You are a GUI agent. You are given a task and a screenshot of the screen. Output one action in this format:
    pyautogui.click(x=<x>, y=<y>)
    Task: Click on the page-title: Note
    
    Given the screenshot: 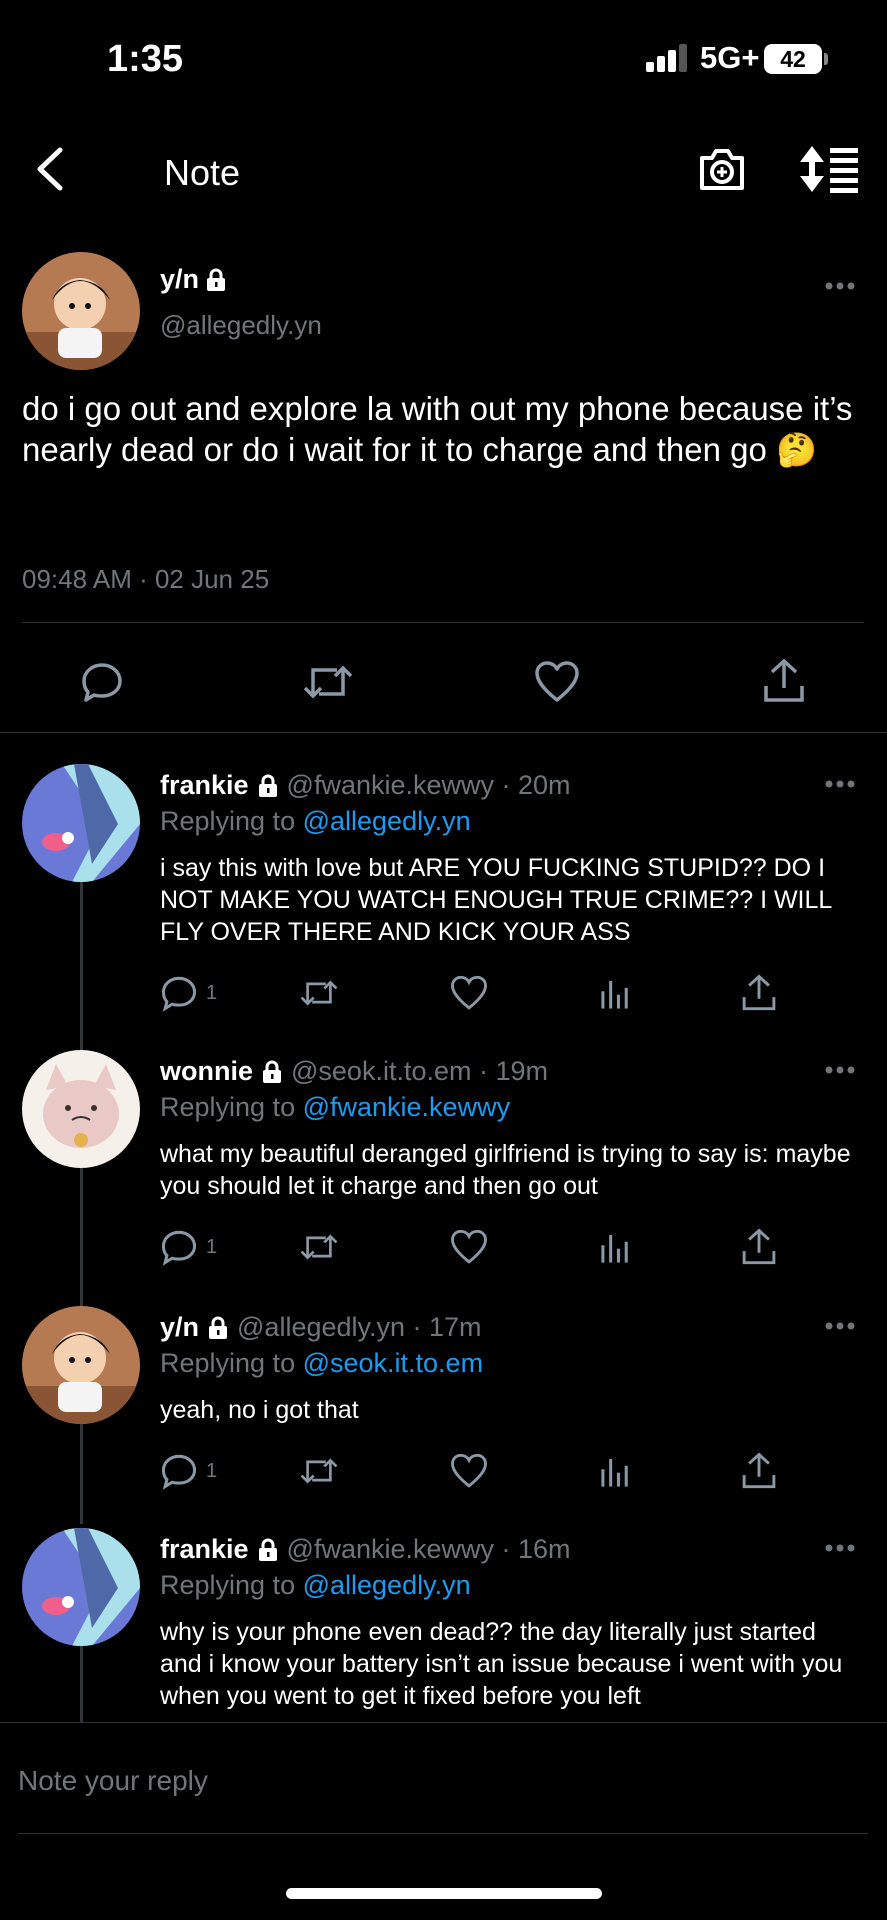 What is the action you would take?
    pyautogui.click(x=202, y=172)
    